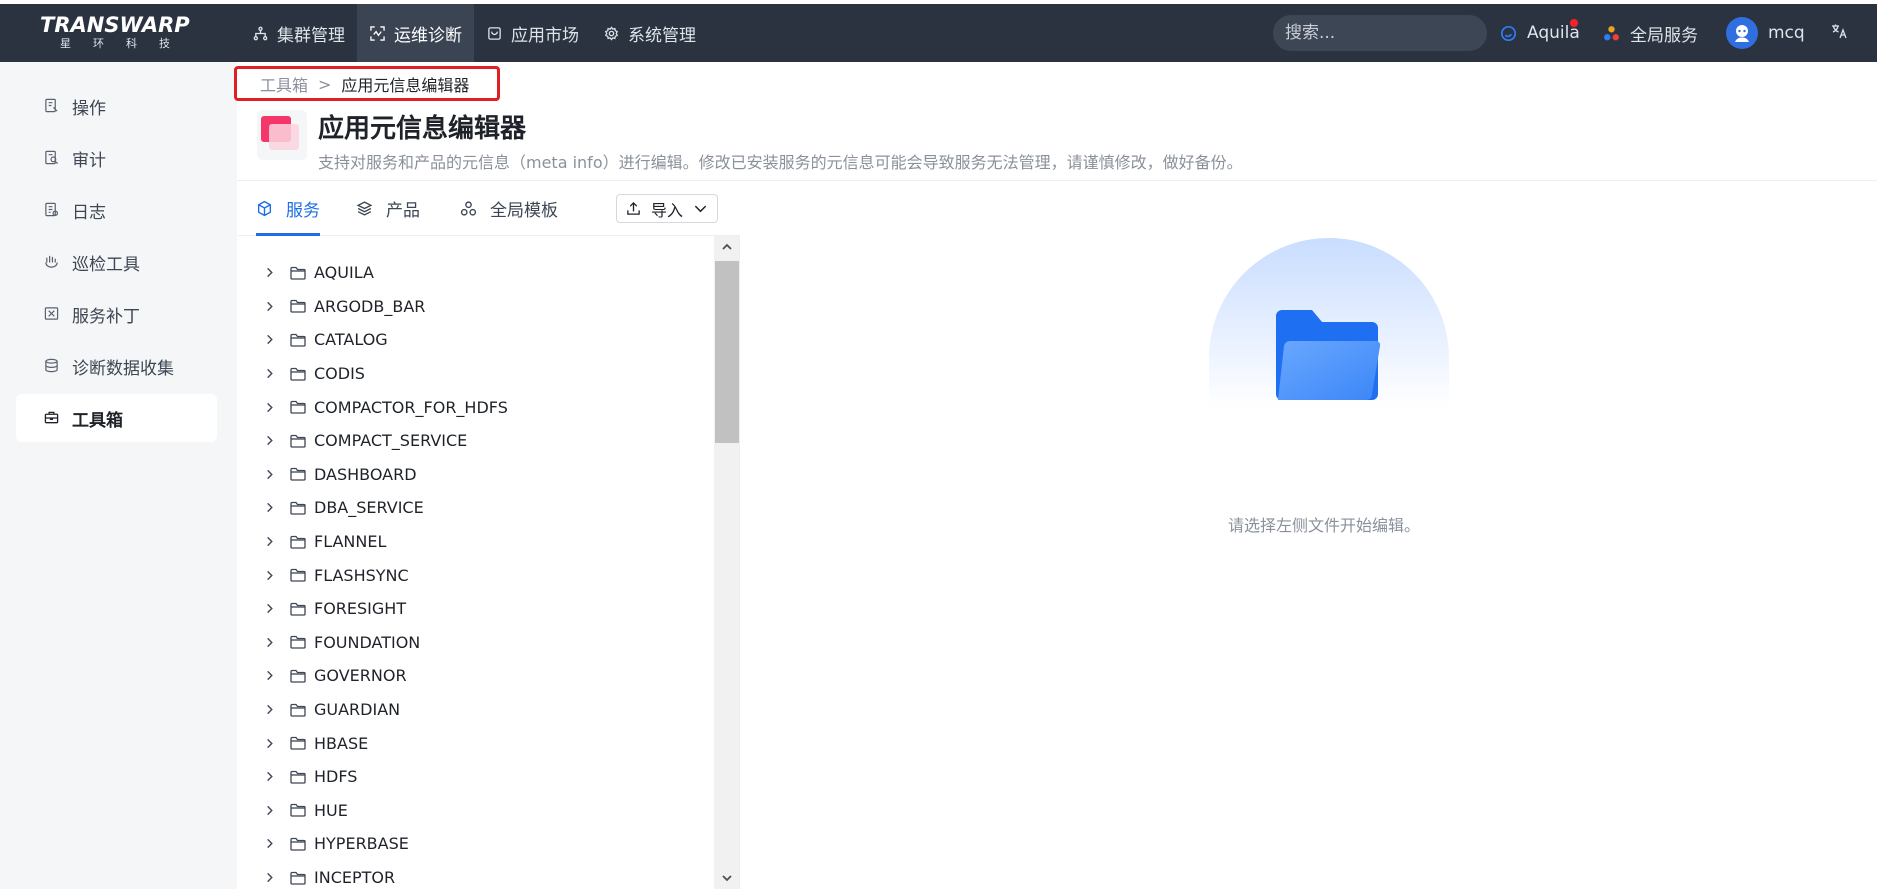 The width and height of the screenshot is (1877, 889). What do you see at coordinates (118, 475) in the screenshot?
I see `sidebar: 操作 审计 日志 巡检工具 服务补丁 诊断数据收集 工具箱` at bounding box center [118, 475].